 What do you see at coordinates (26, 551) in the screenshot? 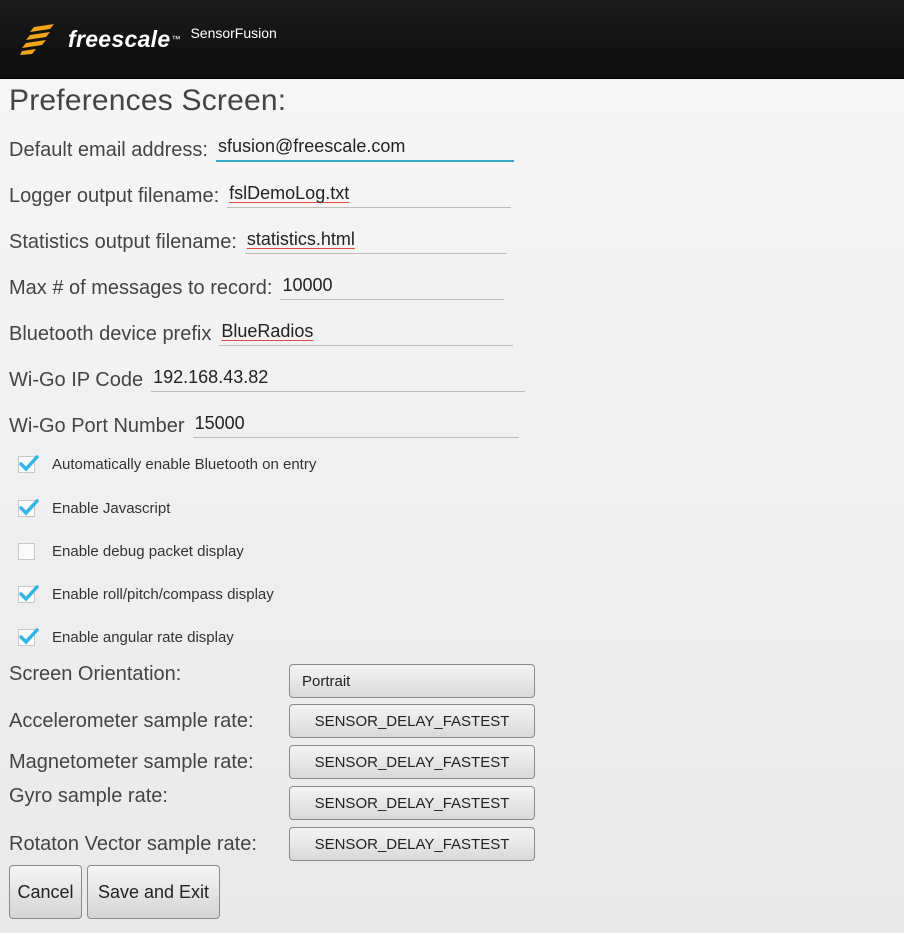
I see `checkbox-debug-packet` at bounding box center [26, 551].